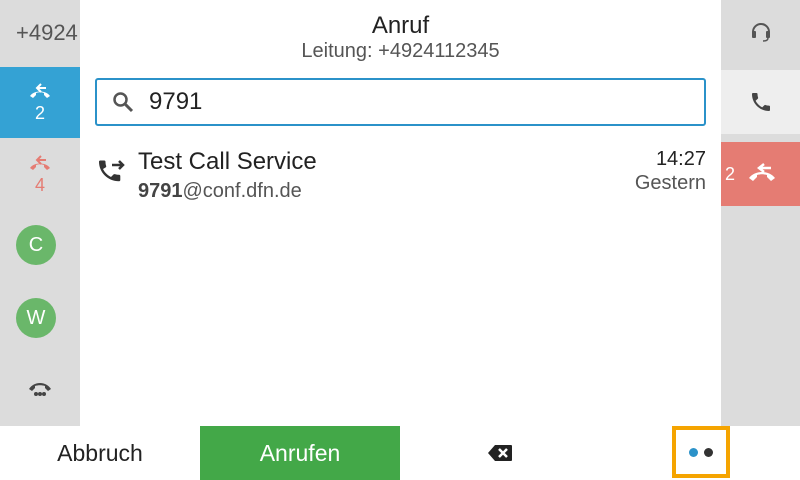 This screenshot has width=800, height=480. I want to click on call-button: Anrufen, so click(300, 453).